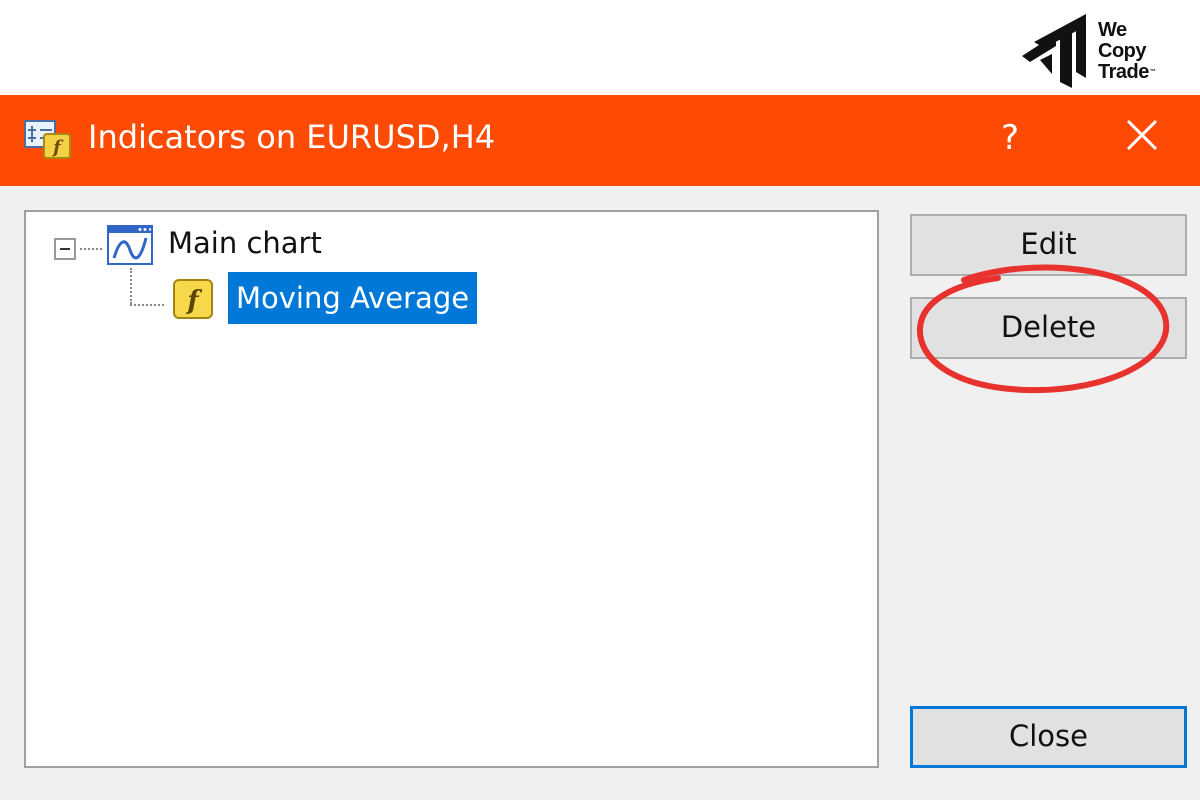 Image resolution: width=1200 pixels, height=800 pixels. I want to click on function-icon: f, so click(193, 299).